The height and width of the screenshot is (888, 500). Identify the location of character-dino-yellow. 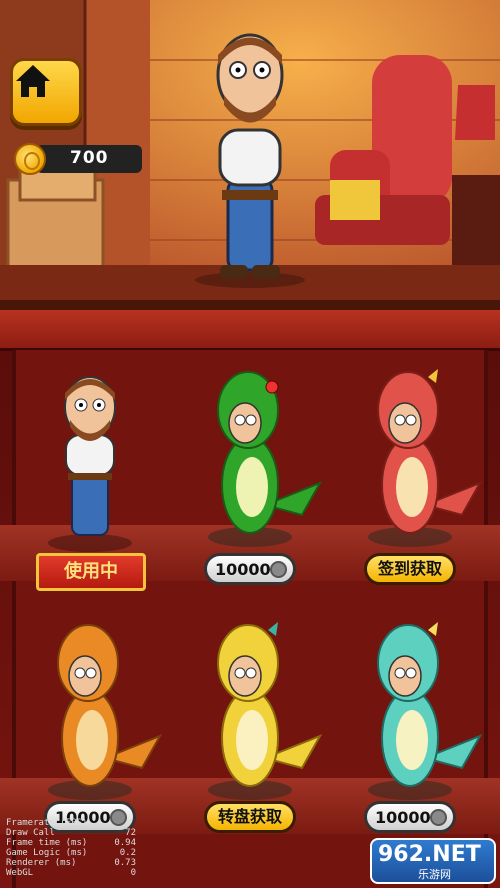
(265, 711).